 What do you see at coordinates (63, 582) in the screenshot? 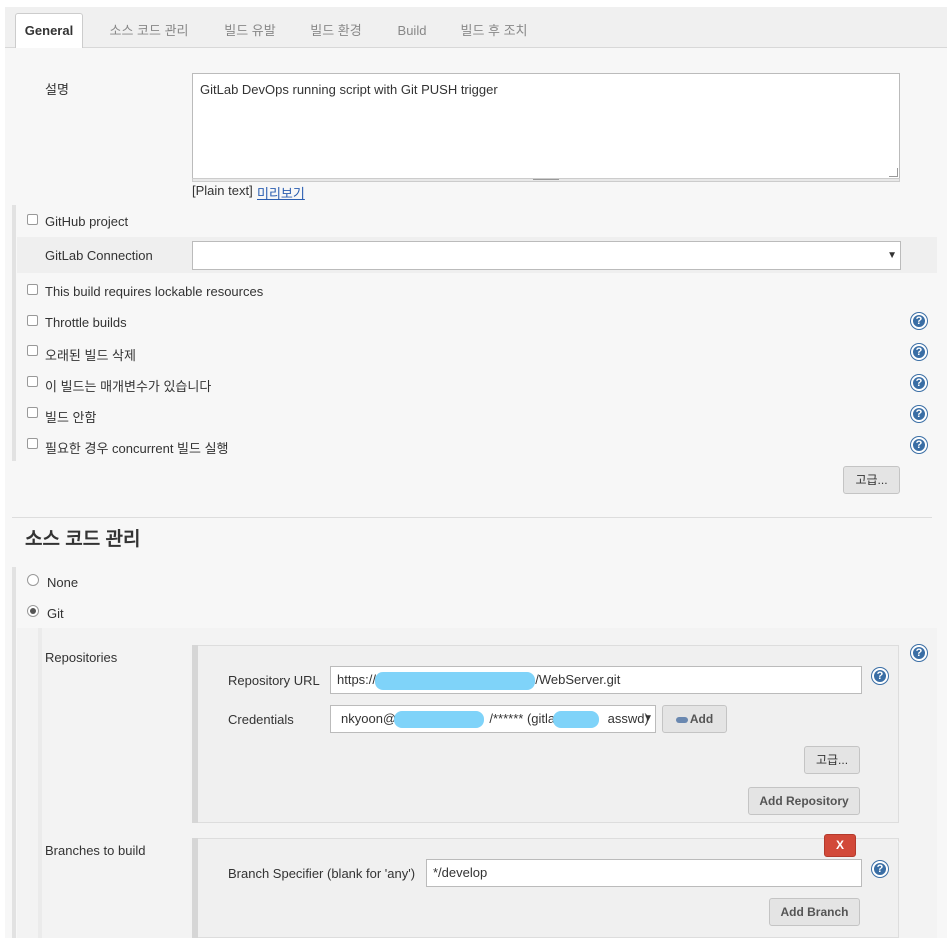
I see `scm-none-label: None` at bounding box center [63, 582].